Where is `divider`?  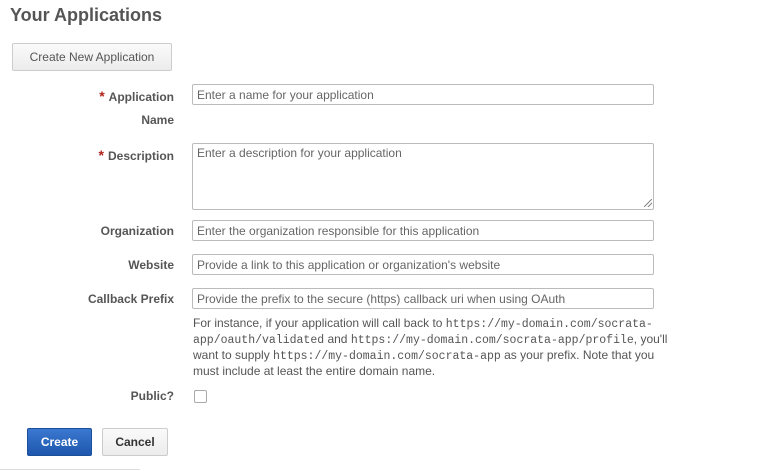
divider is located at coordinates (70, 469).